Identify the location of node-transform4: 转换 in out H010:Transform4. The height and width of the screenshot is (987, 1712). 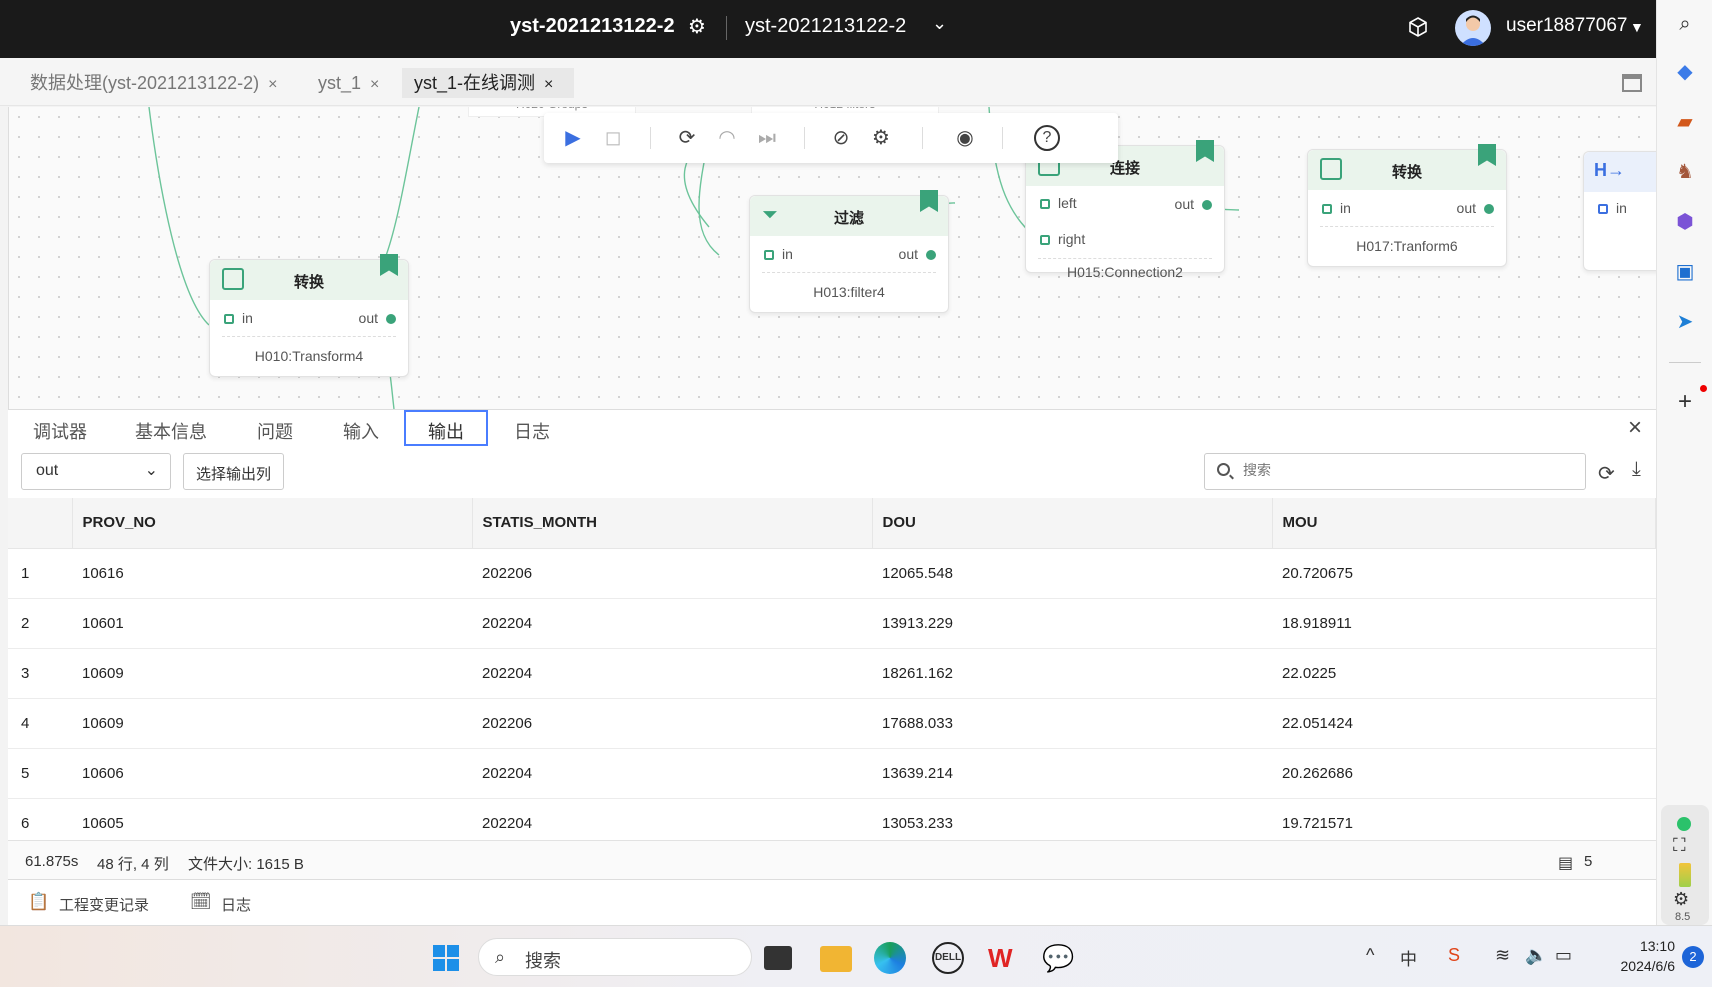
(309, 315).